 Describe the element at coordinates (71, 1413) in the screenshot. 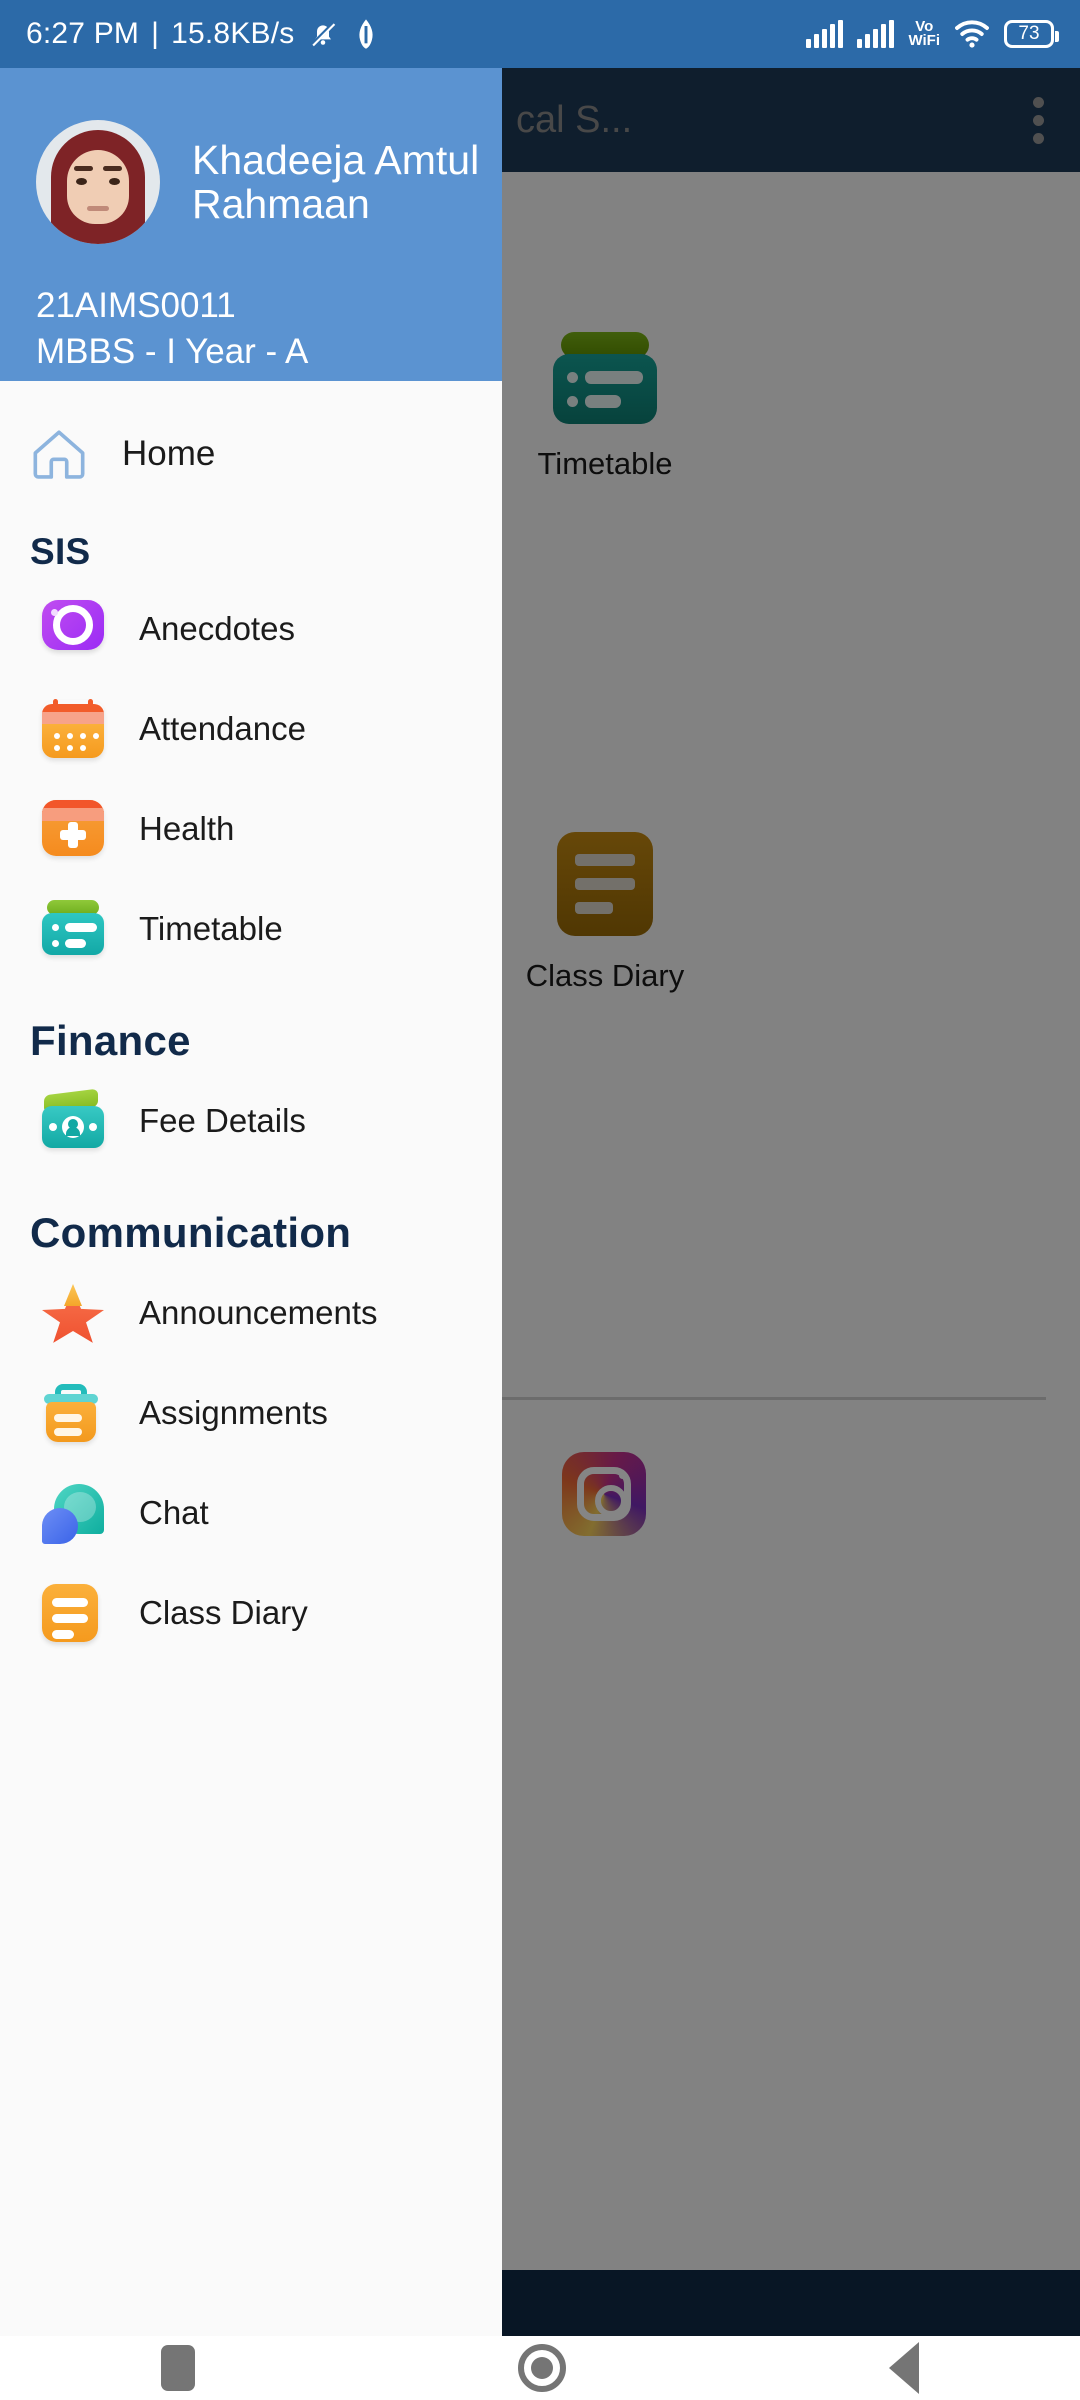

I see `clipboard-icon` at that location.